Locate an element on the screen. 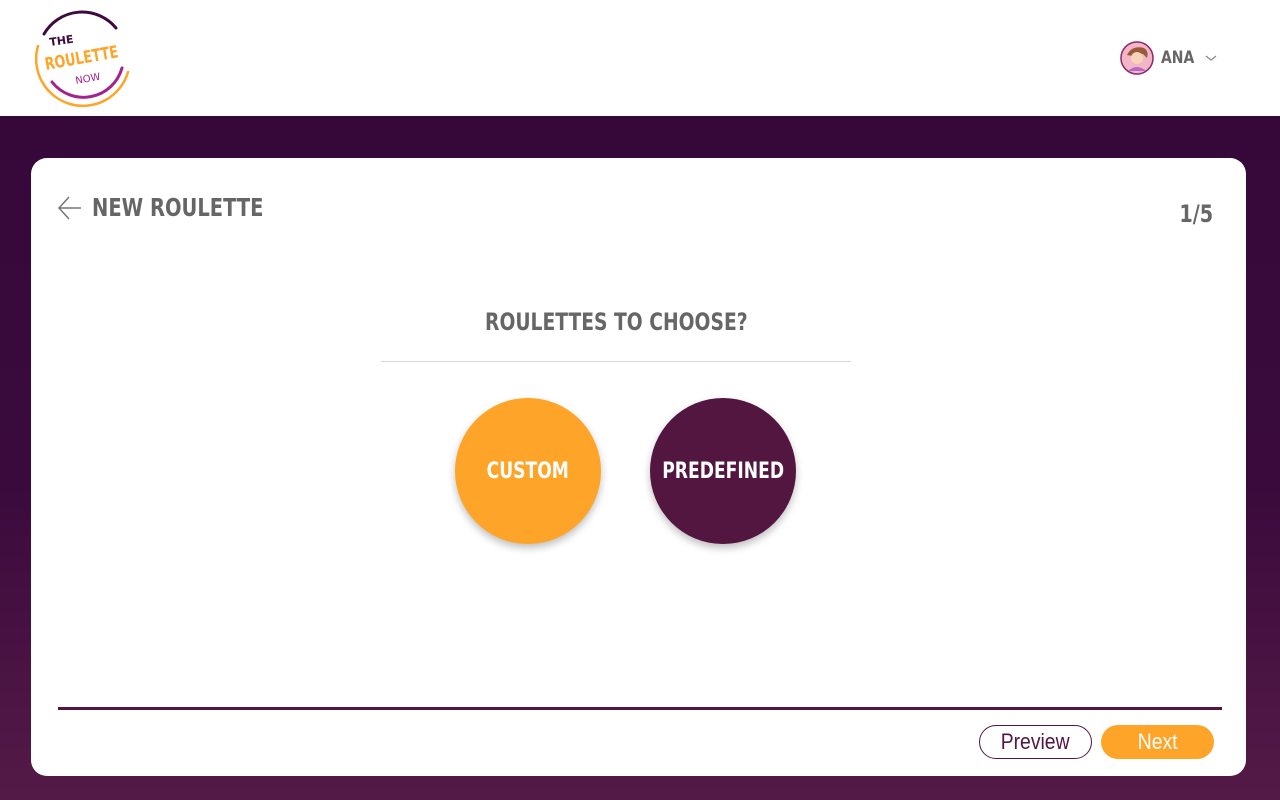  user-name: ANA is located at coordinates (1177, 58).